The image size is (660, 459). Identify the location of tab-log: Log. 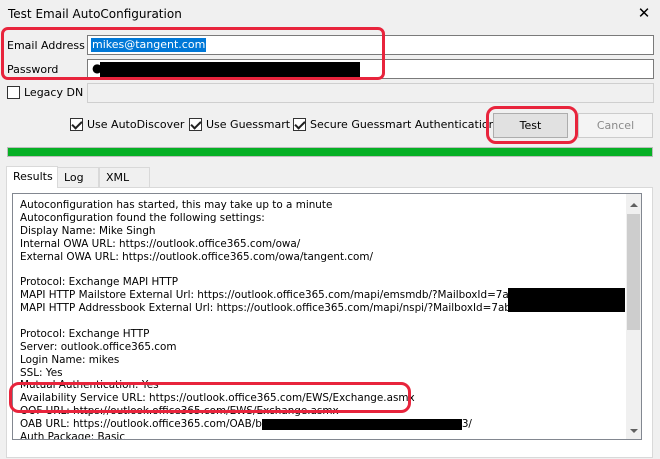
(78, 177).